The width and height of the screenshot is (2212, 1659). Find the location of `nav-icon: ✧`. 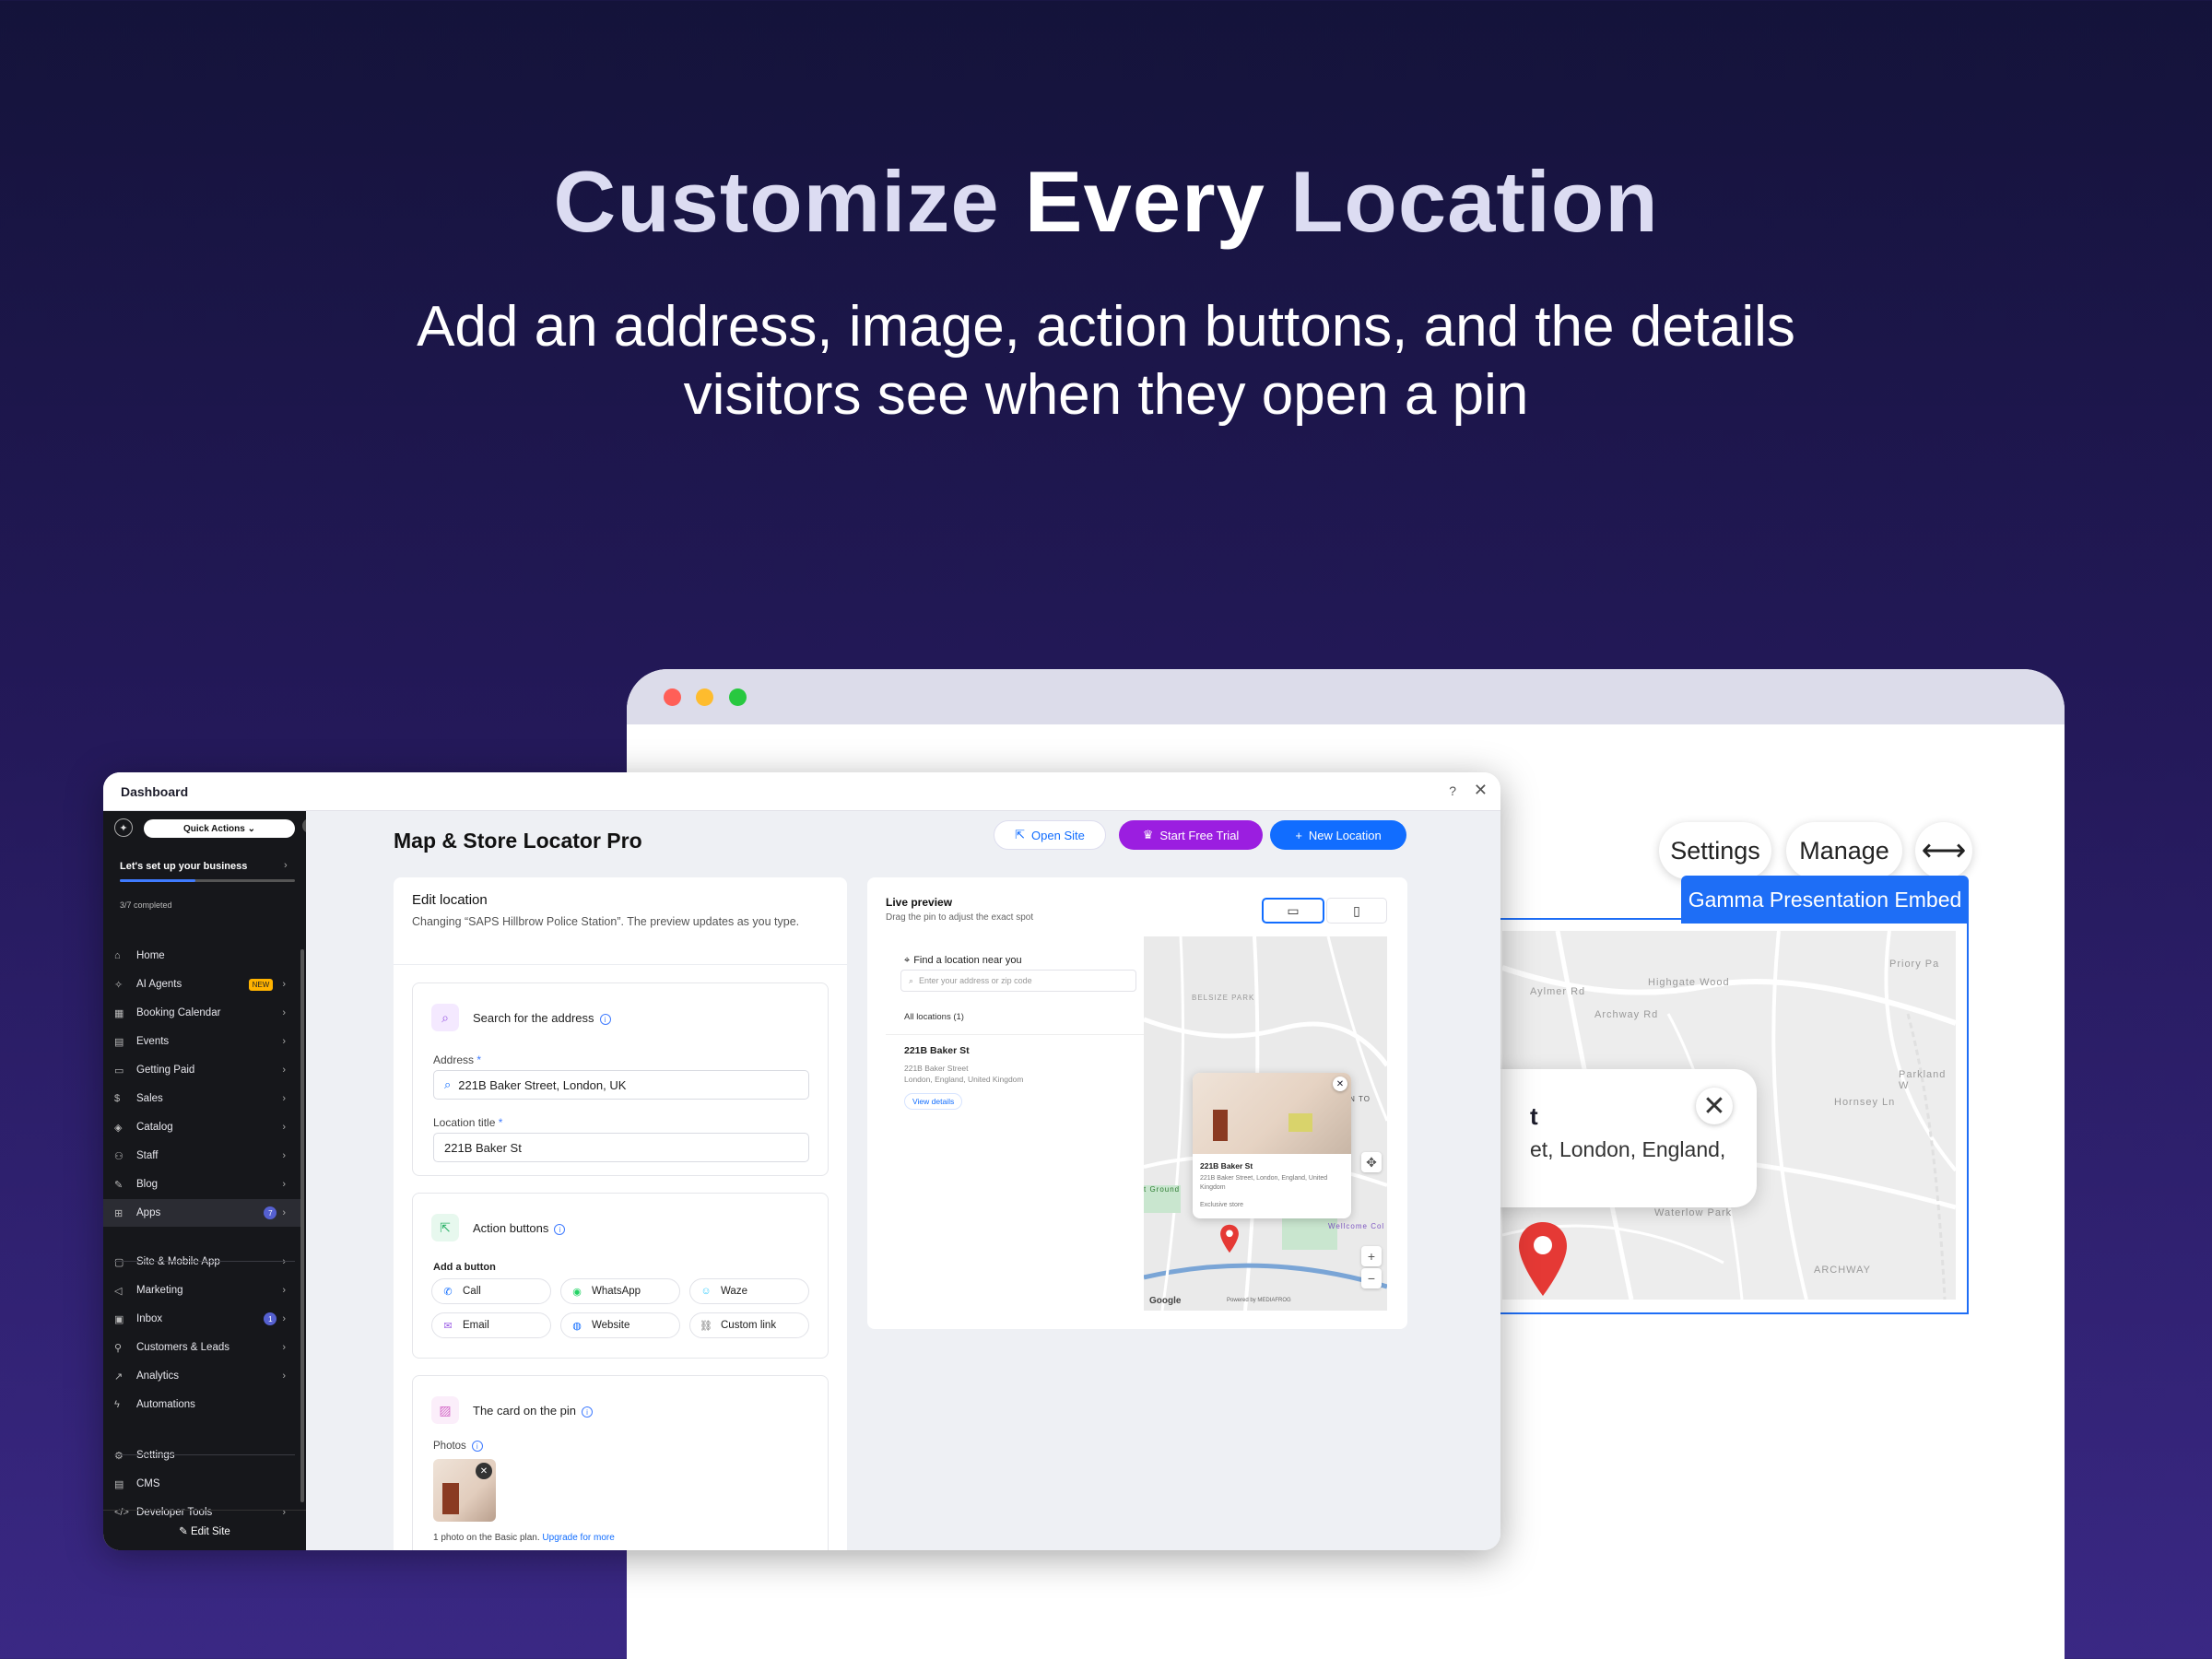

nav-icon: ✧ is located at coordinates (119, 985).